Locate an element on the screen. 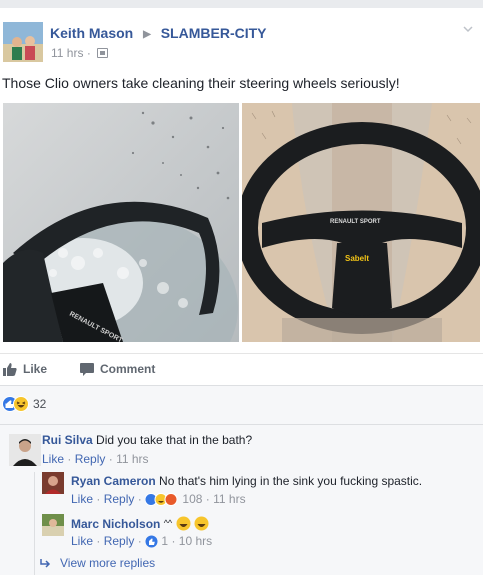 The width and height of the screenshot is (483, 575). reply-arrow-icon is located at coordinates (45, 563).